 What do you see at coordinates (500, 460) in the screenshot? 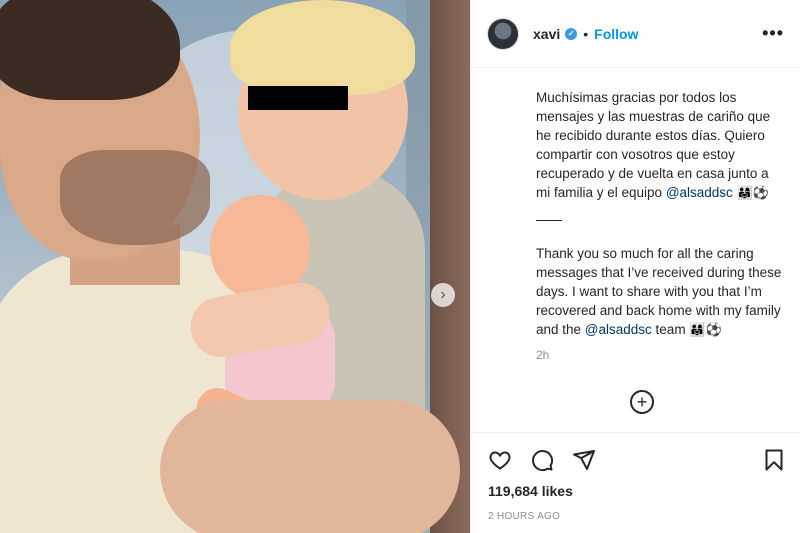
I see `heart-icon` at bounding box center [500, 460].